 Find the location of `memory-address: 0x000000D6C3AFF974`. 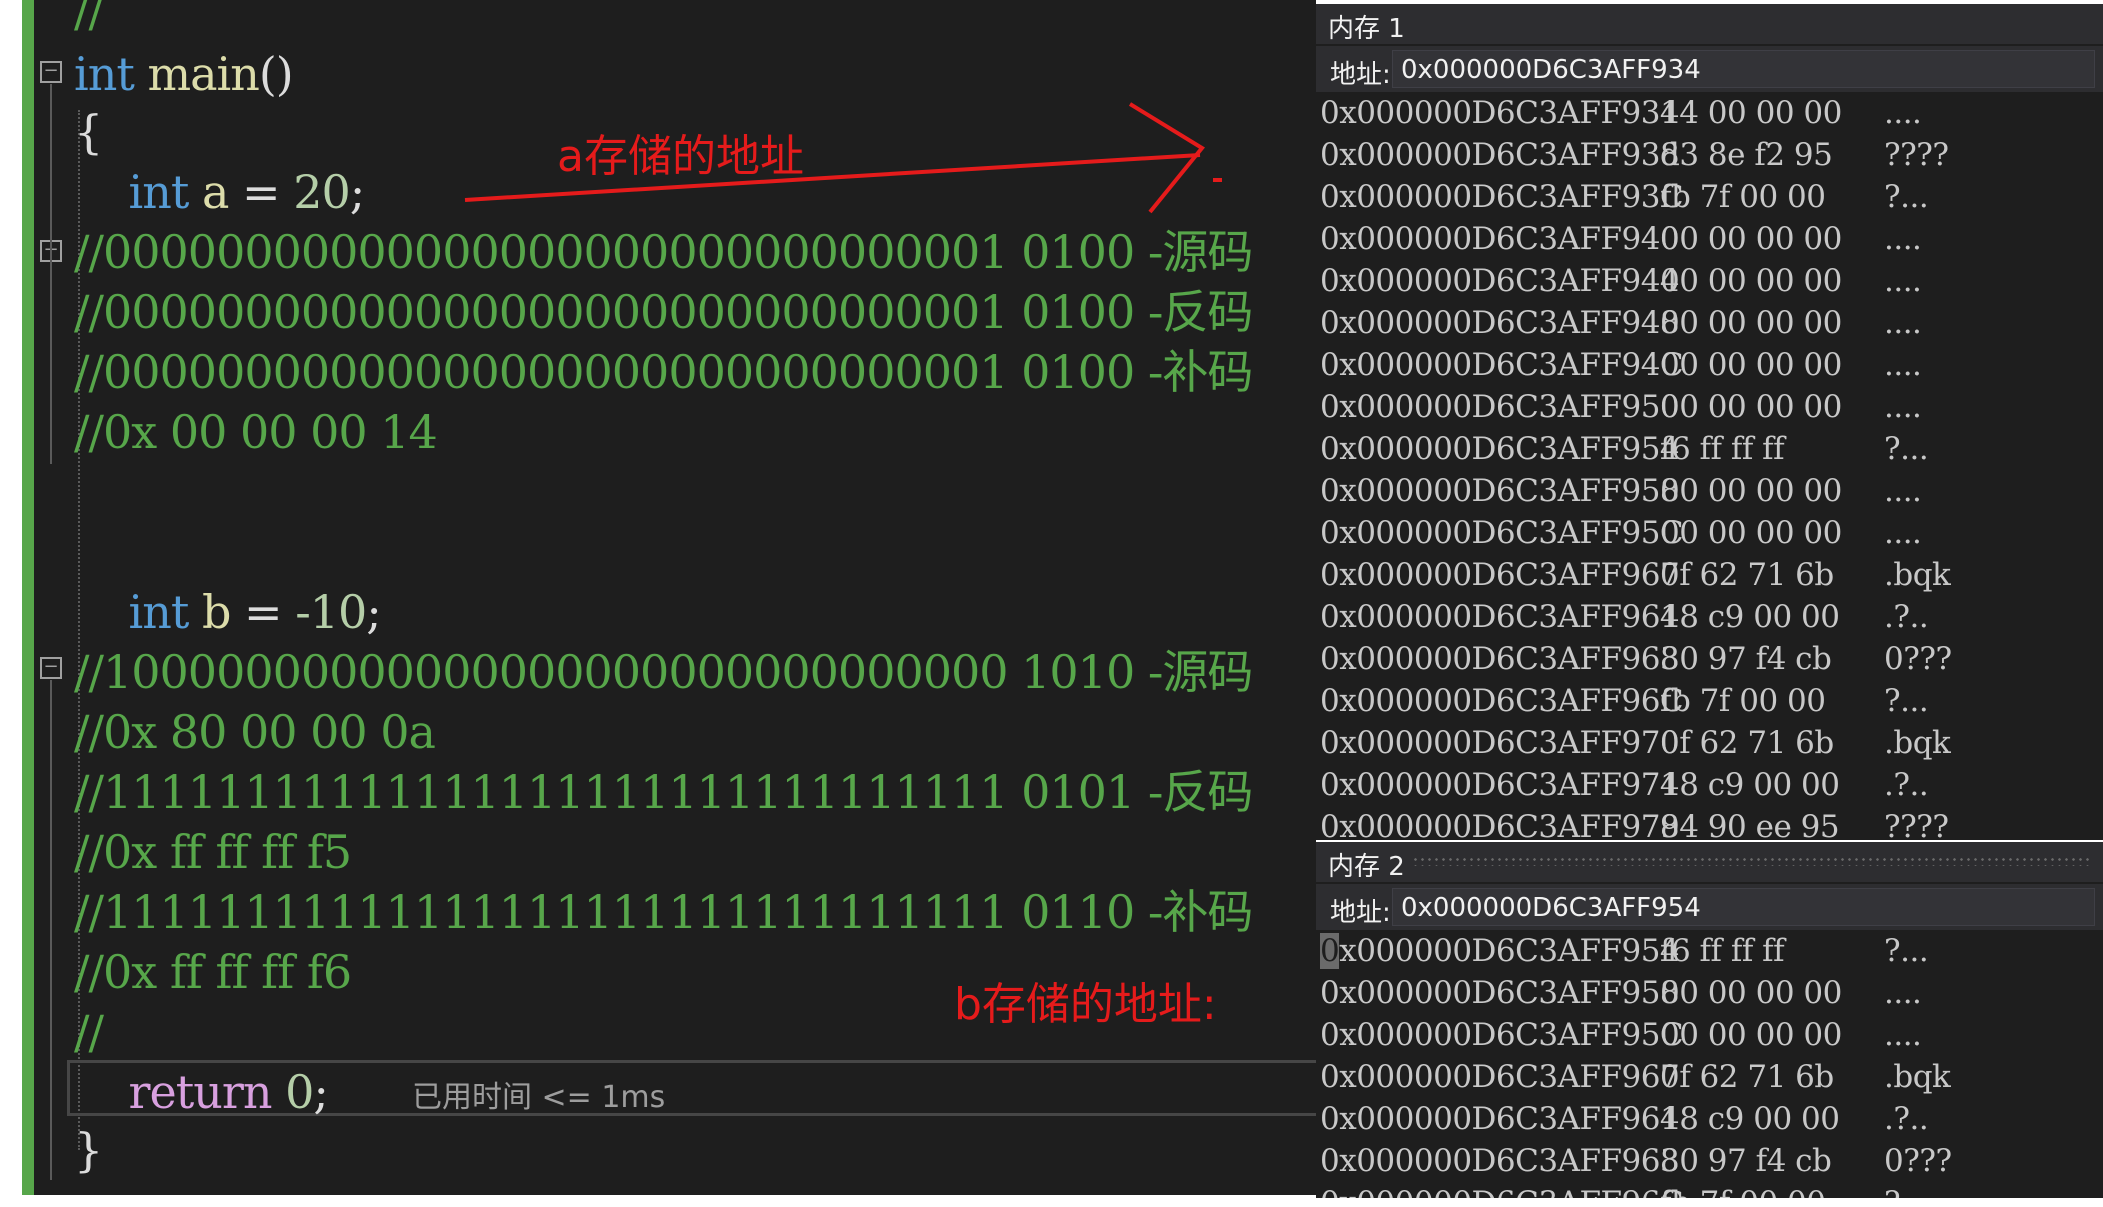

memory-address: 0x000000D6C3AFF974 is located at coordinates (1500, 785).